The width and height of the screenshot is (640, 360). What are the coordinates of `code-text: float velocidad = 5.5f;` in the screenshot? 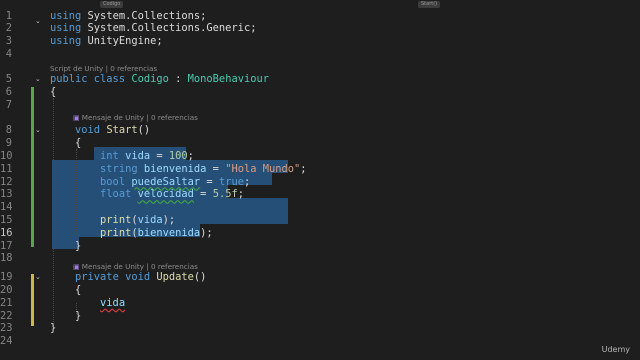 It's located at (147, 194).